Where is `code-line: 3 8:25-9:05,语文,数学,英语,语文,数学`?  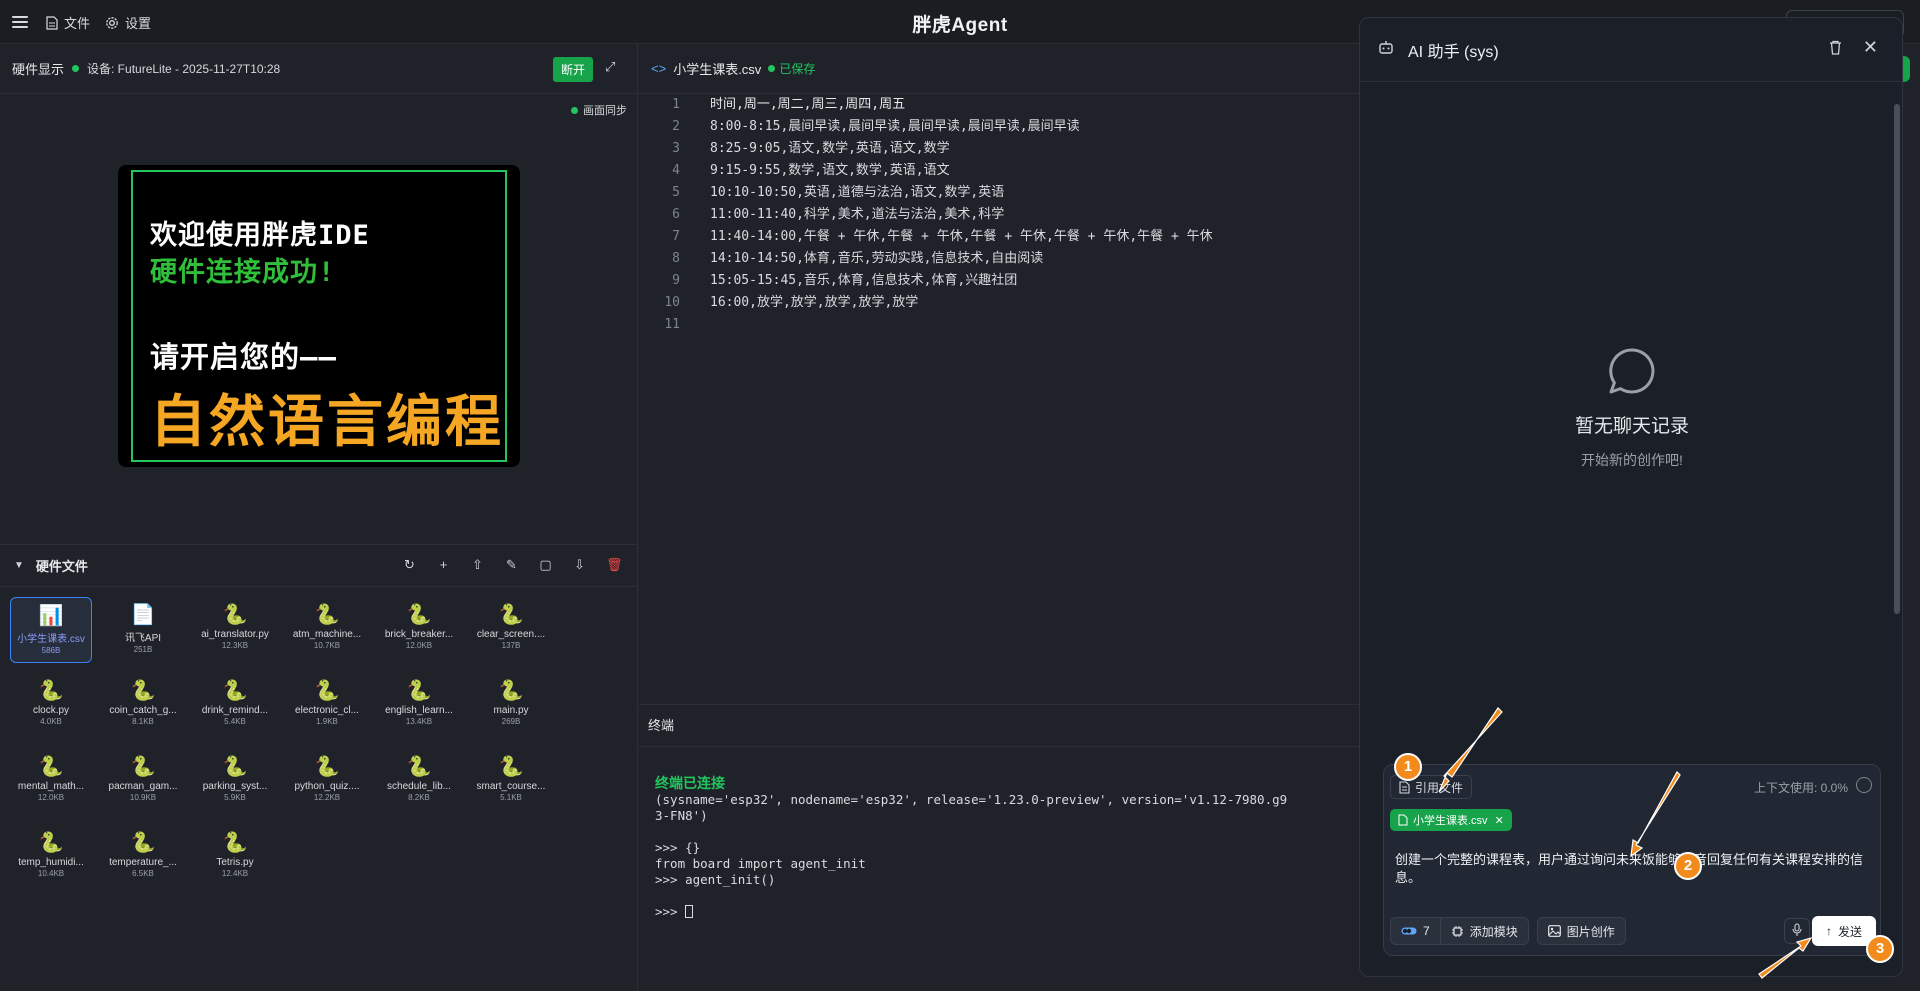
code-line: 3 8:25-9:05,语文,数学,英语,语文,数学 is located at coordinates (999, 149).